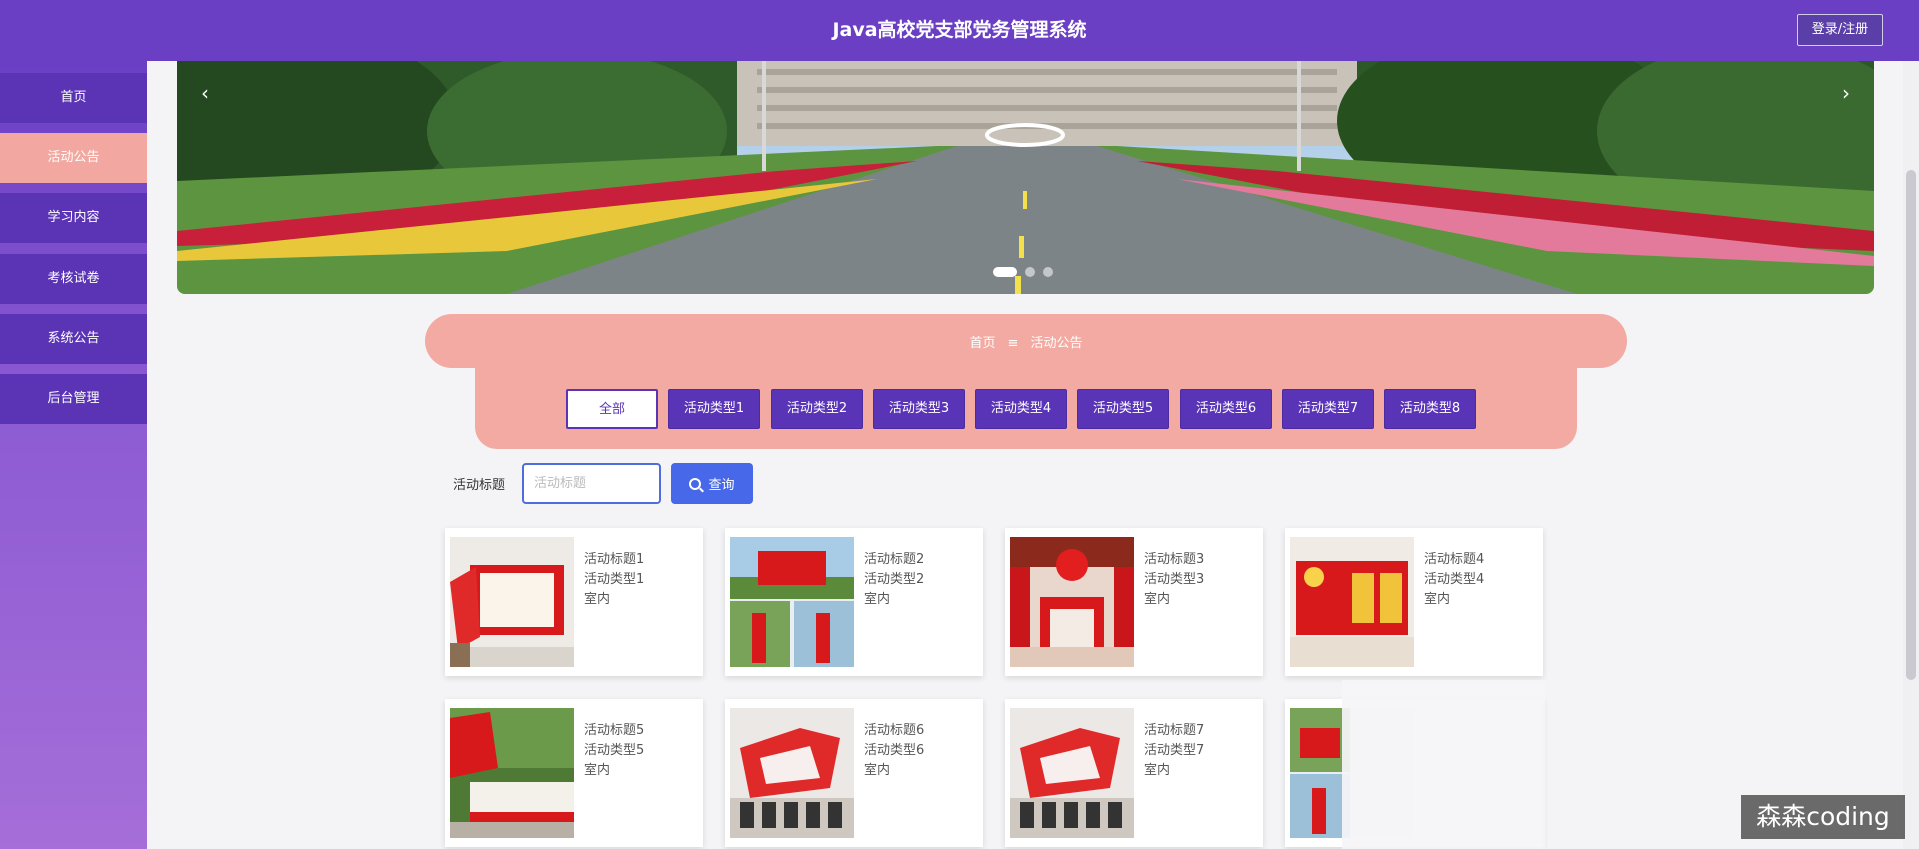  I want to click on watermark: 森森coding, so click(1823, 817).